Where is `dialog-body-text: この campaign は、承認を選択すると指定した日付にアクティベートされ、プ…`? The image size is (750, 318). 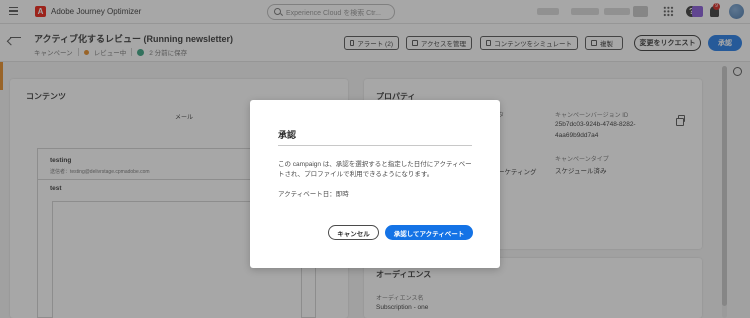
dialog-body-text: この campaign は、承認を選択すると指定した日付にアクティベートされ、プ… is located at coordinates (375, 169).